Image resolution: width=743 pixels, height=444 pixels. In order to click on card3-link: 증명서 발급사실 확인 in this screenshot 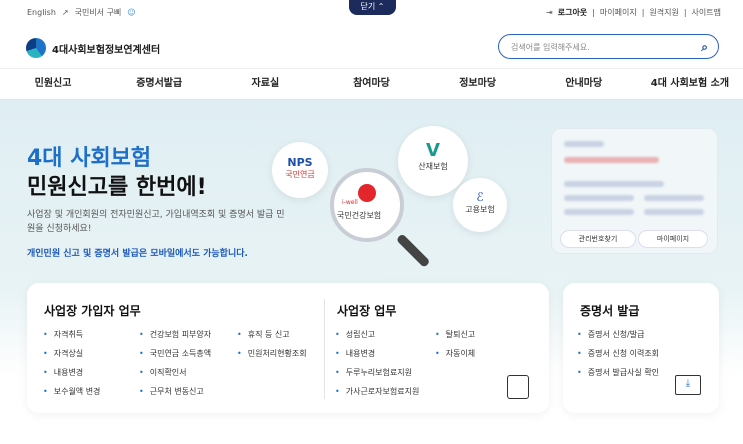, I will do `click(618, 372)`.